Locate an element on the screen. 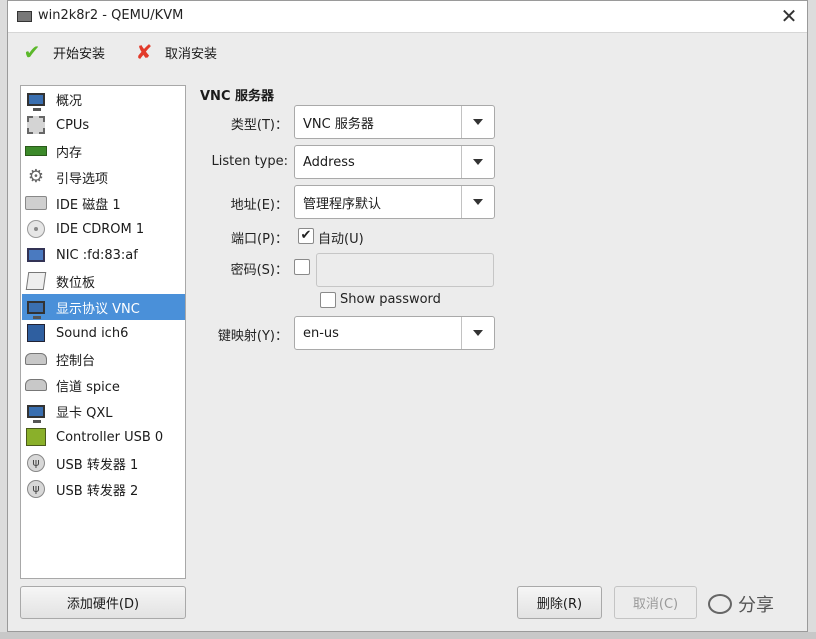  sidebar-item-ide-disk: IDE 磁盘 1 is located at coordinates (103, 203).